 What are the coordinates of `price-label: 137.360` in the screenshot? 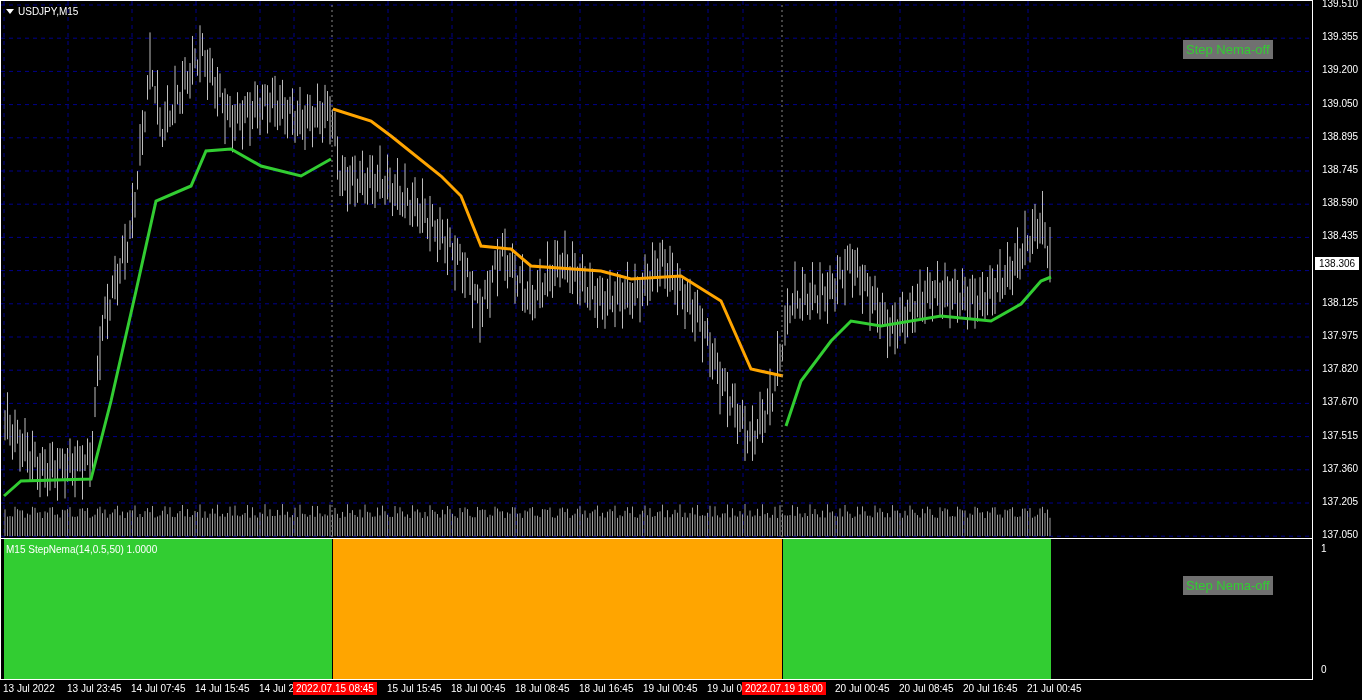 It's located at (1340, 468).